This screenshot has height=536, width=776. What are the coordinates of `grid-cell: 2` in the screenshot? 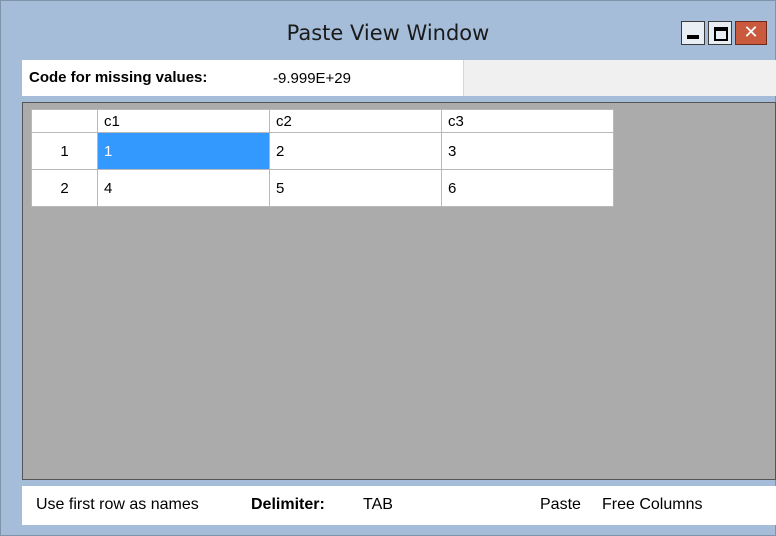 It's located at (355, 151).